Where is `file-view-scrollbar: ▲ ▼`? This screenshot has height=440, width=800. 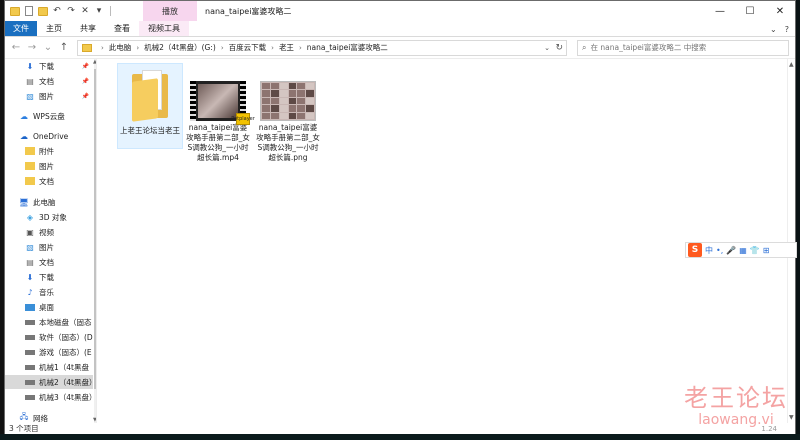
file-view-scrollbar: ▲ ▼ is located at coordinates (791, 241).